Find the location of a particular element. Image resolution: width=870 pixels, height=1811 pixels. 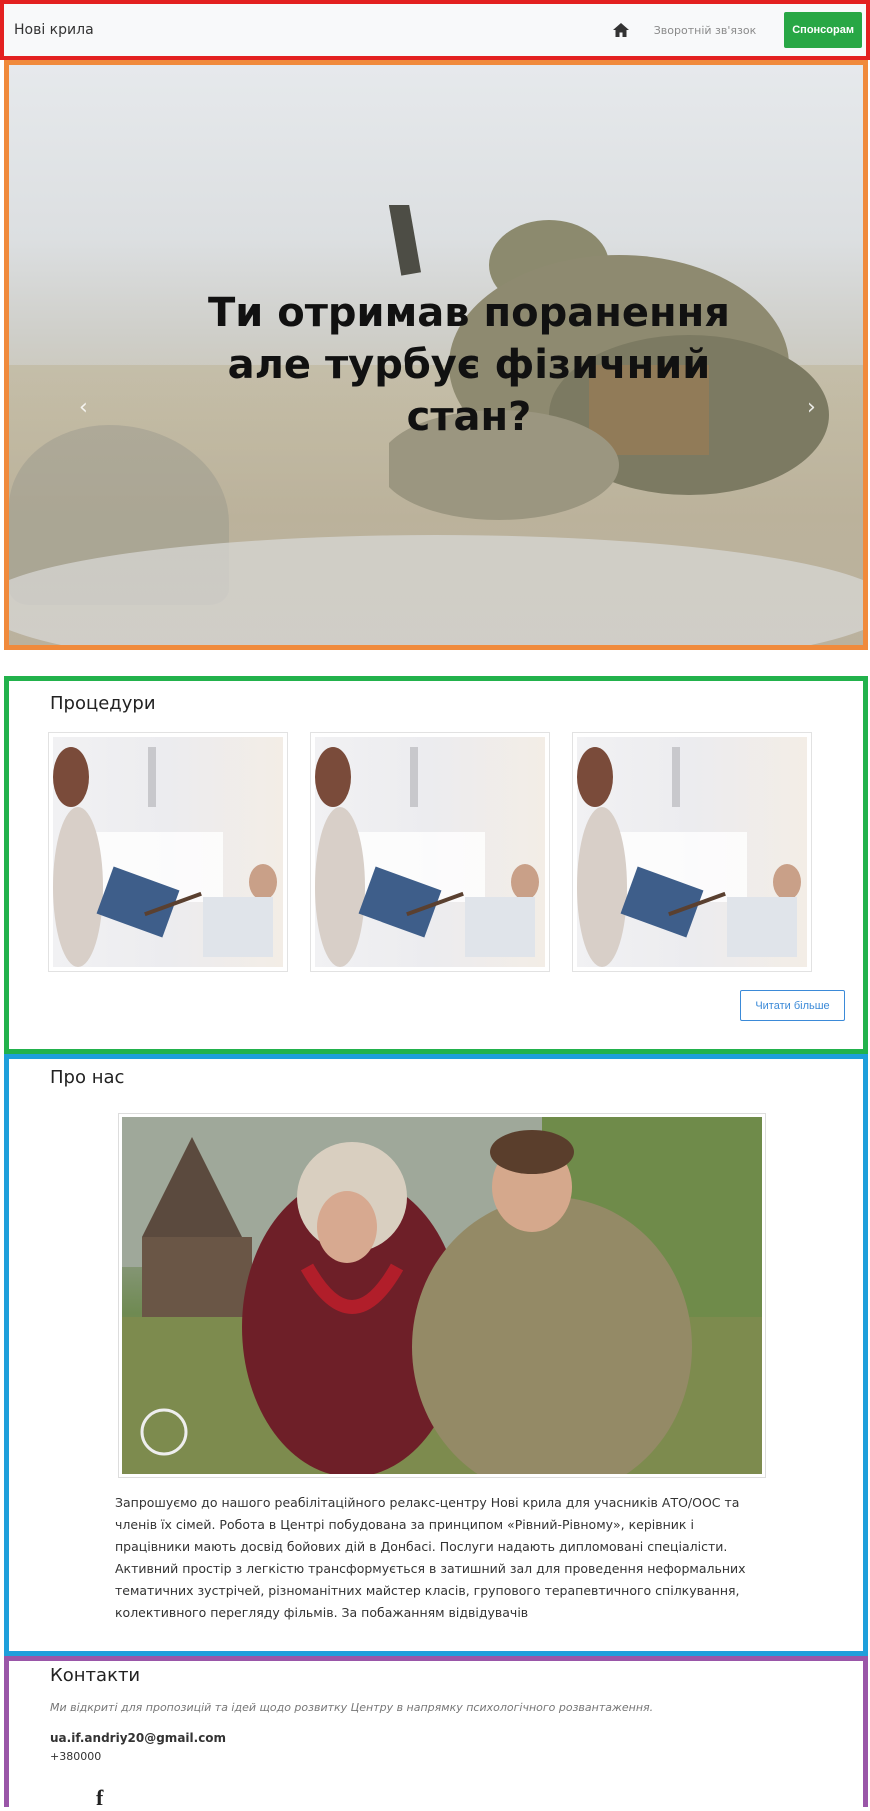

home-icon is located at coordinates (621, 30).